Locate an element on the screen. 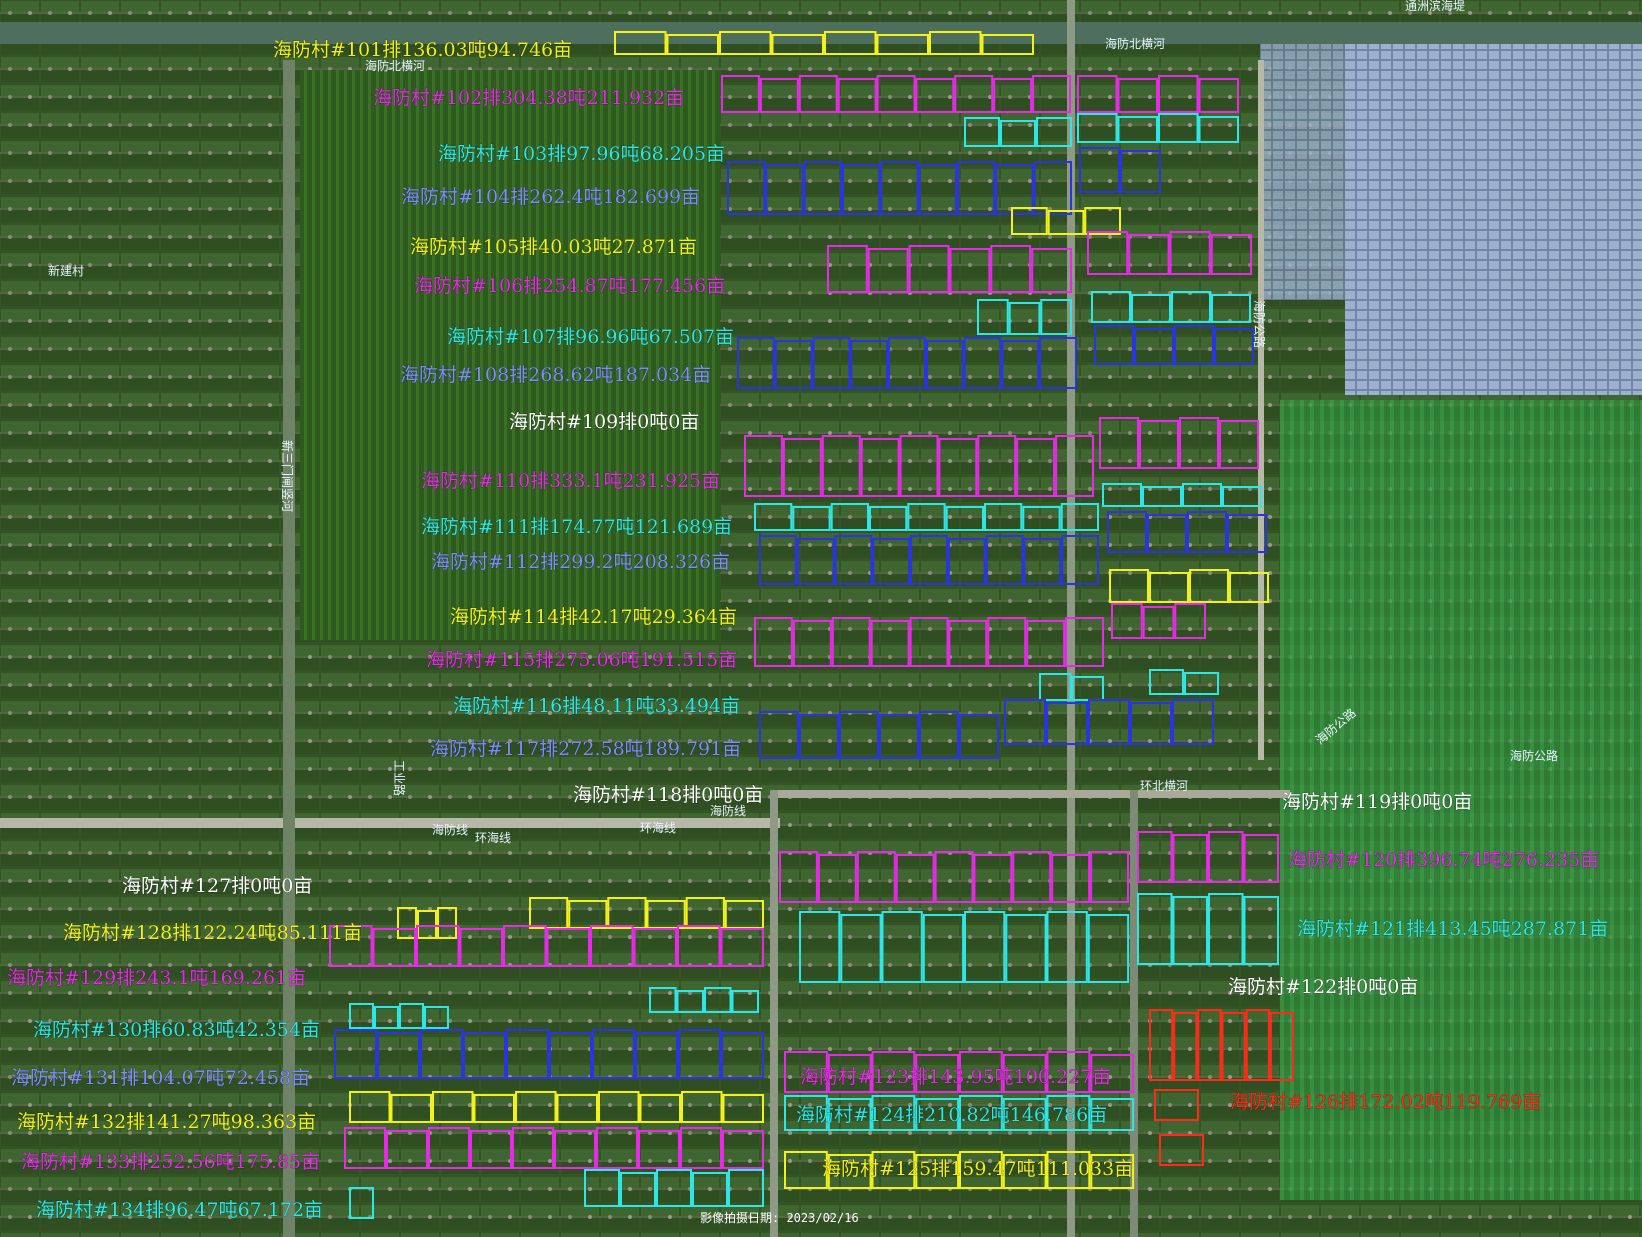  road-label-haifang-north-river-2: 海防北横河 is located at coordinates (1135, 43).